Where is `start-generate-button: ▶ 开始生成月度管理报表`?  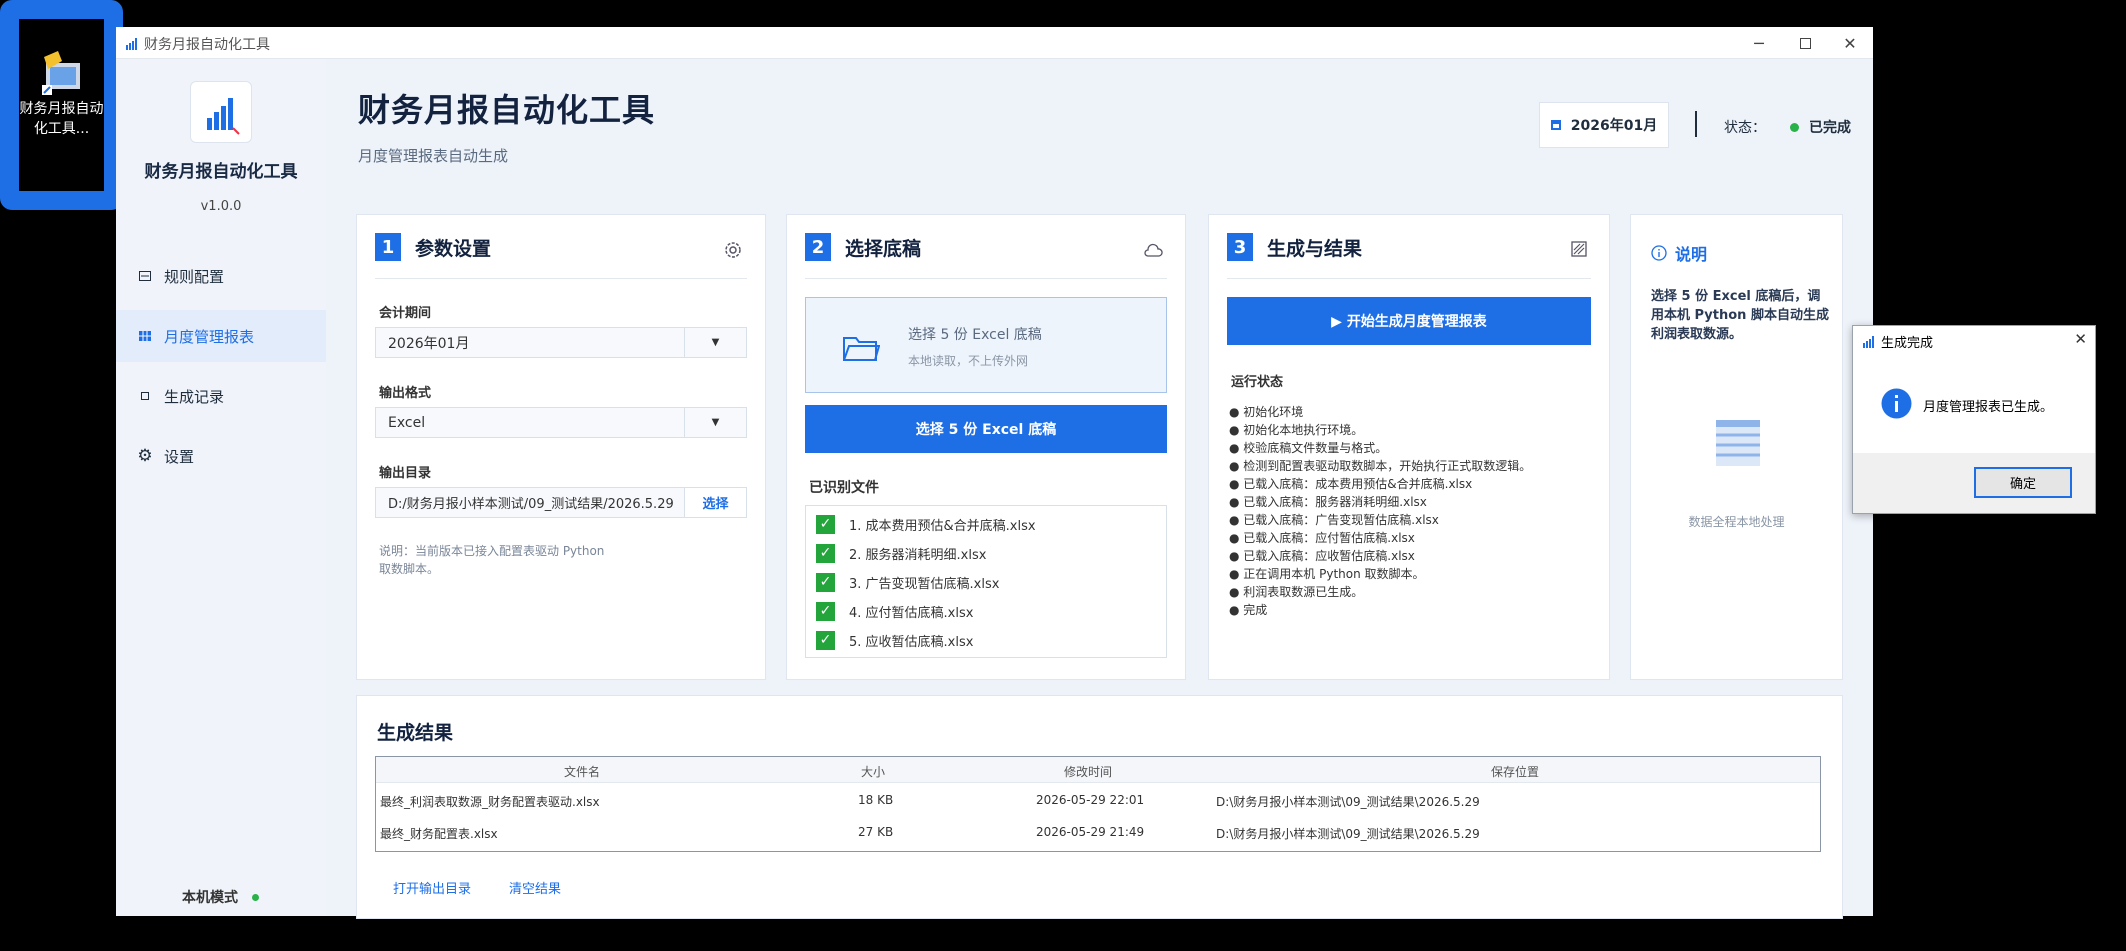
start-generate-button: ▶ 开始生成月度管理报表 is located at coordinates (1409, 321).